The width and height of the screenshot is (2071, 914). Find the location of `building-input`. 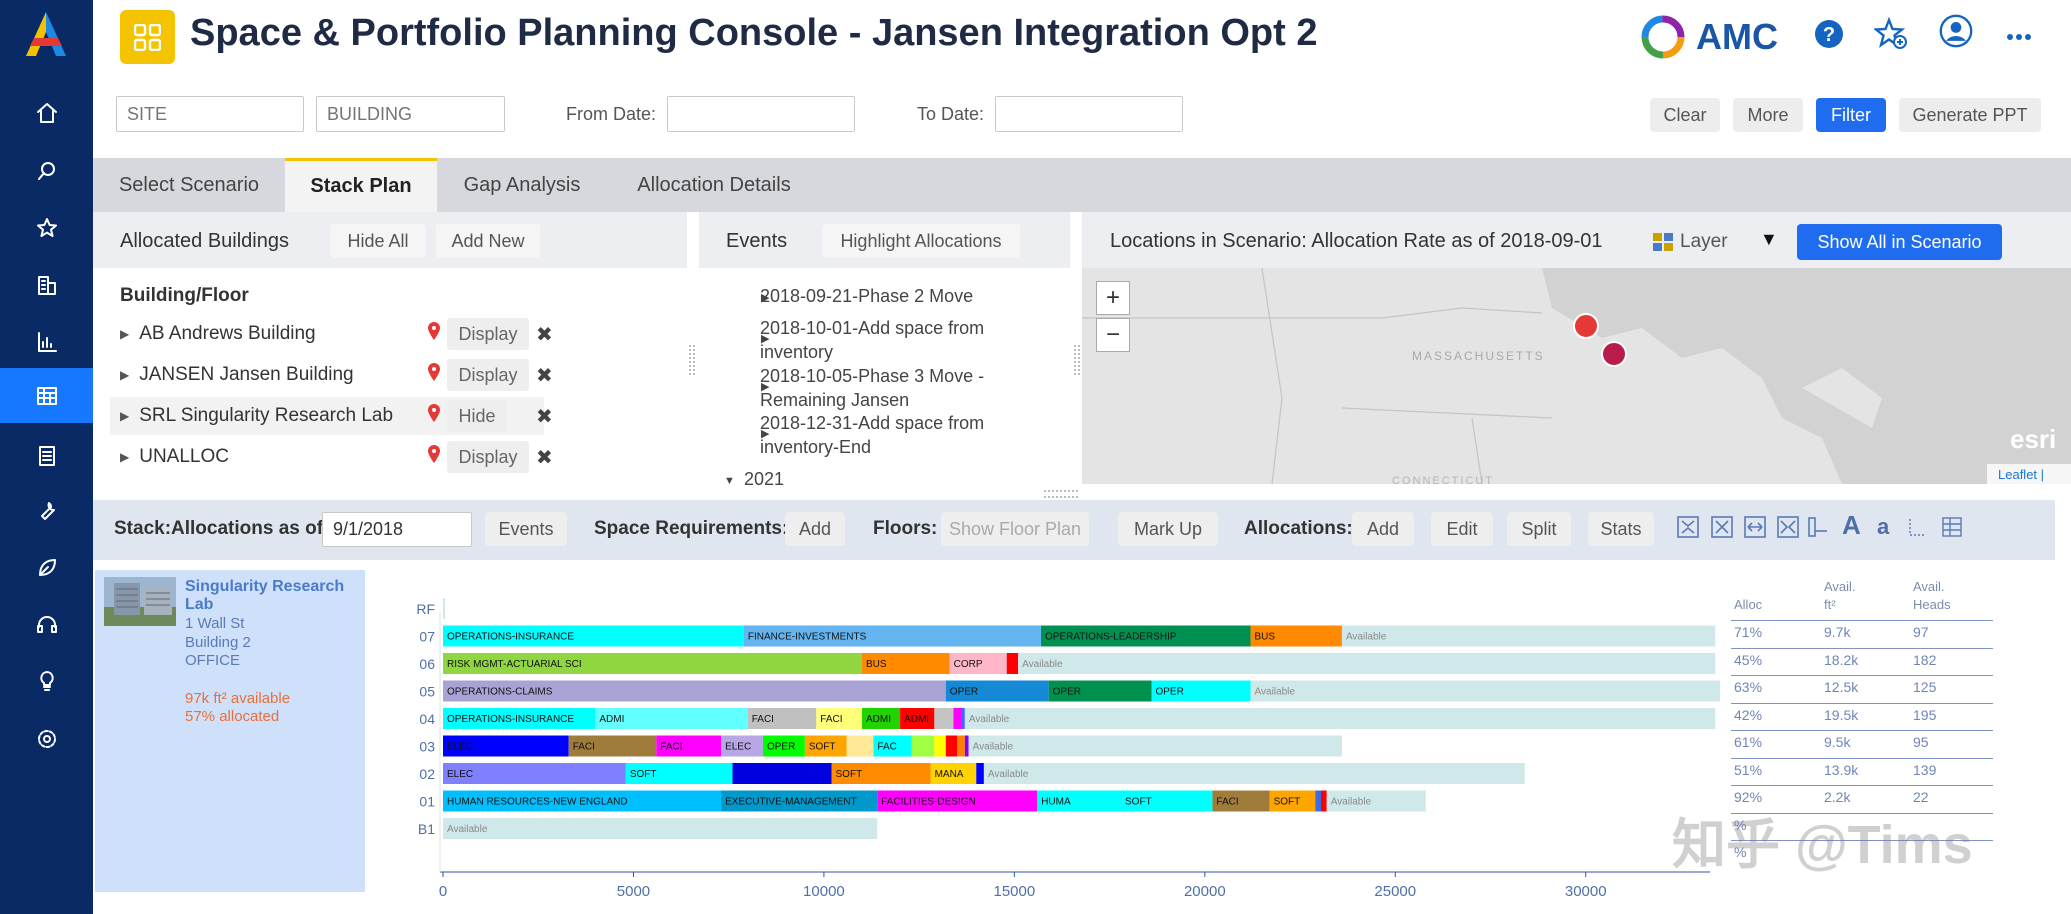

building-input is located at coordinates (410, 114).